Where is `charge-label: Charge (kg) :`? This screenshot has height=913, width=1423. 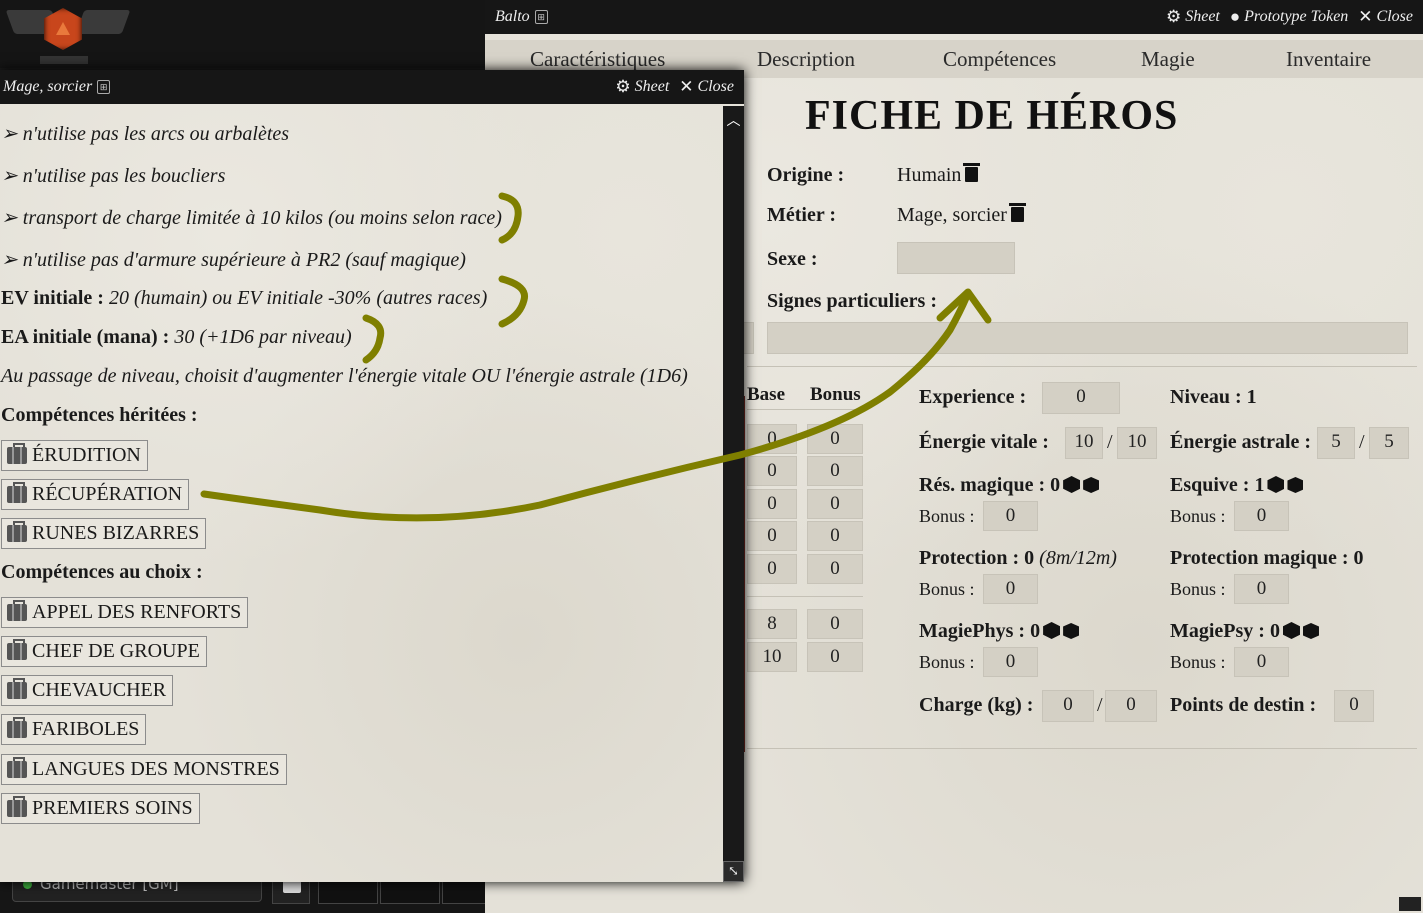 charge-label: Charge (kg) : is located at coordinates (976, 705).